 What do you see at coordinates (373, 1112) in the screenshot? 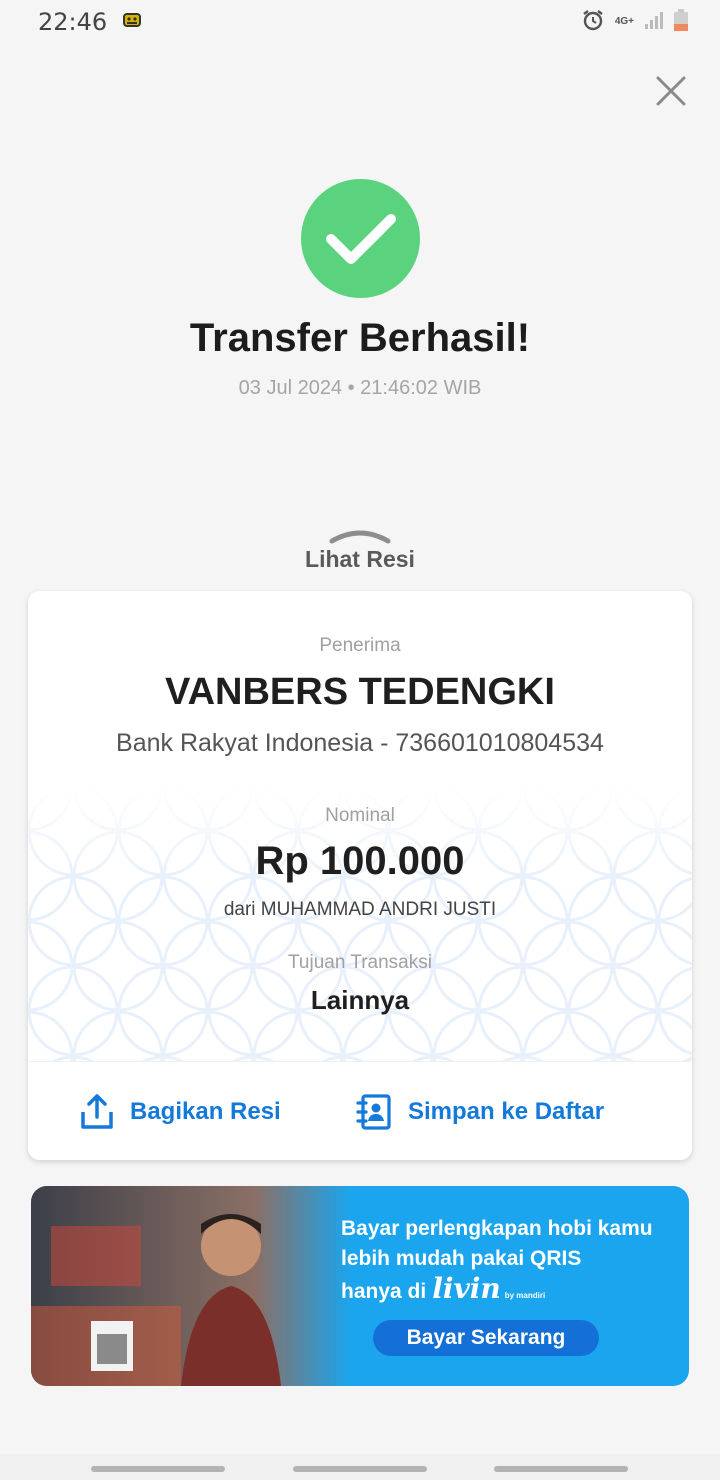
I see `contact-book-icon` at bounding box center [373, 1112].